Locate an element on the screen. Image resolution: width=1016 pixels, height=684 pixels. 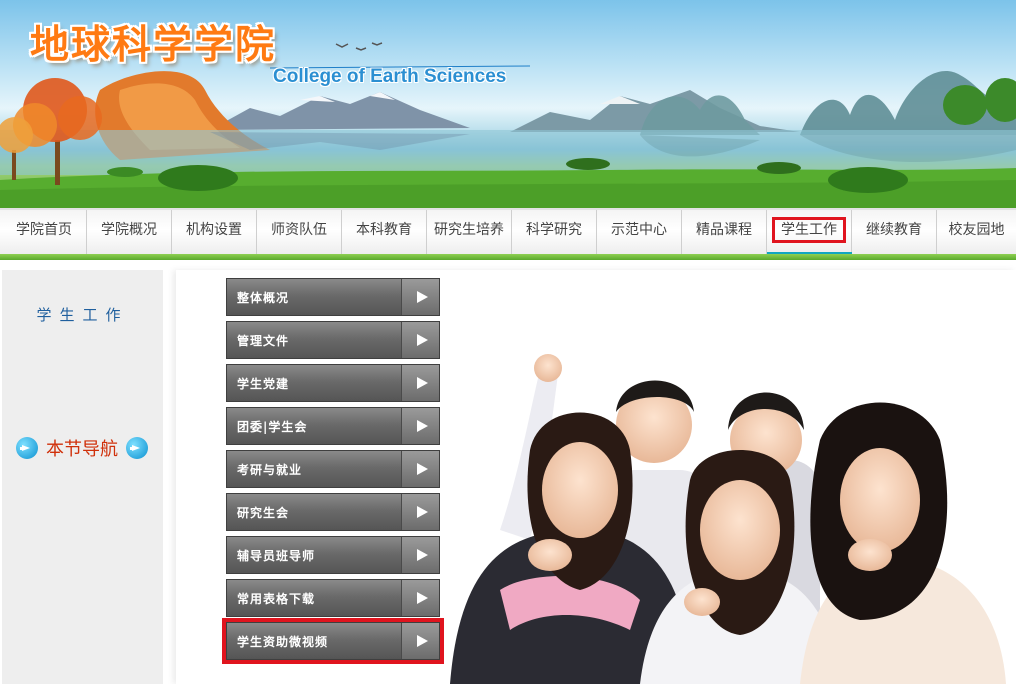
nav-item-student-work: 学生工作 is located at coordinates (809, 233).